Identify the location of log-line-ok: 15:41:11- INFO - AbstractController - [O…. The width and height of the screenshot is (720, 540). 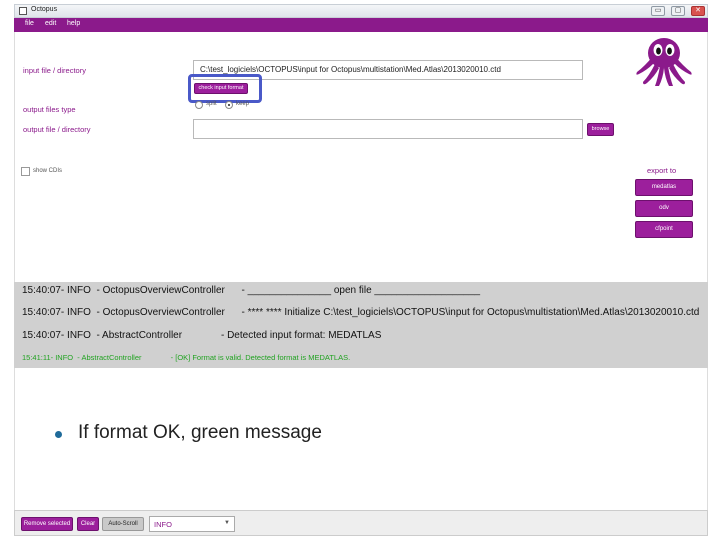
(186, 357).